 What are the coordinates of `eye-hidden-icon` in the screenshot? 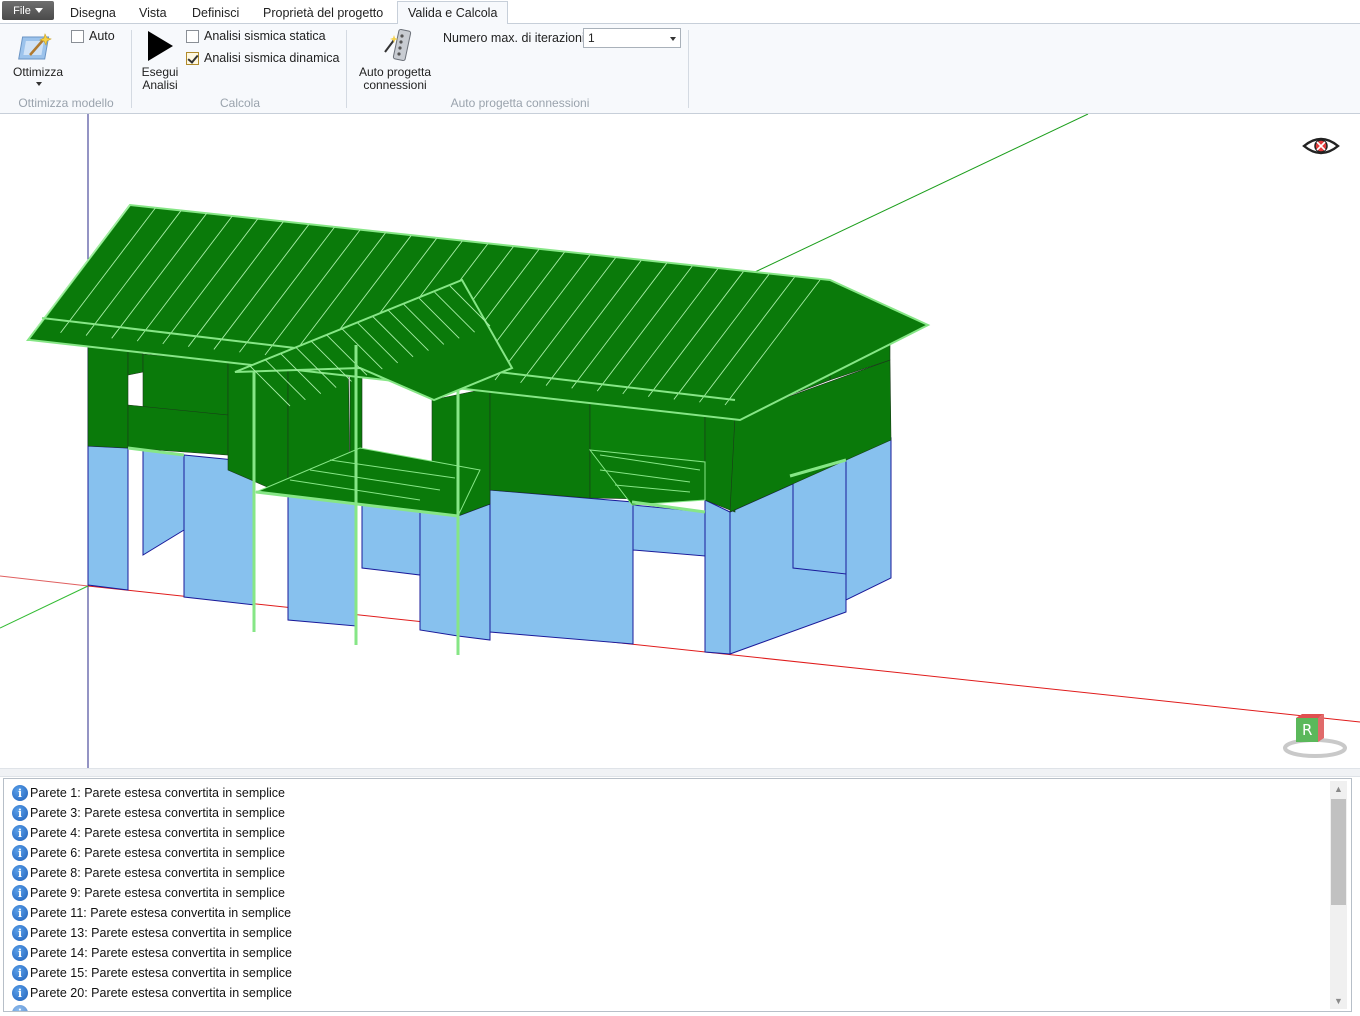 It's located at (1321, 146).